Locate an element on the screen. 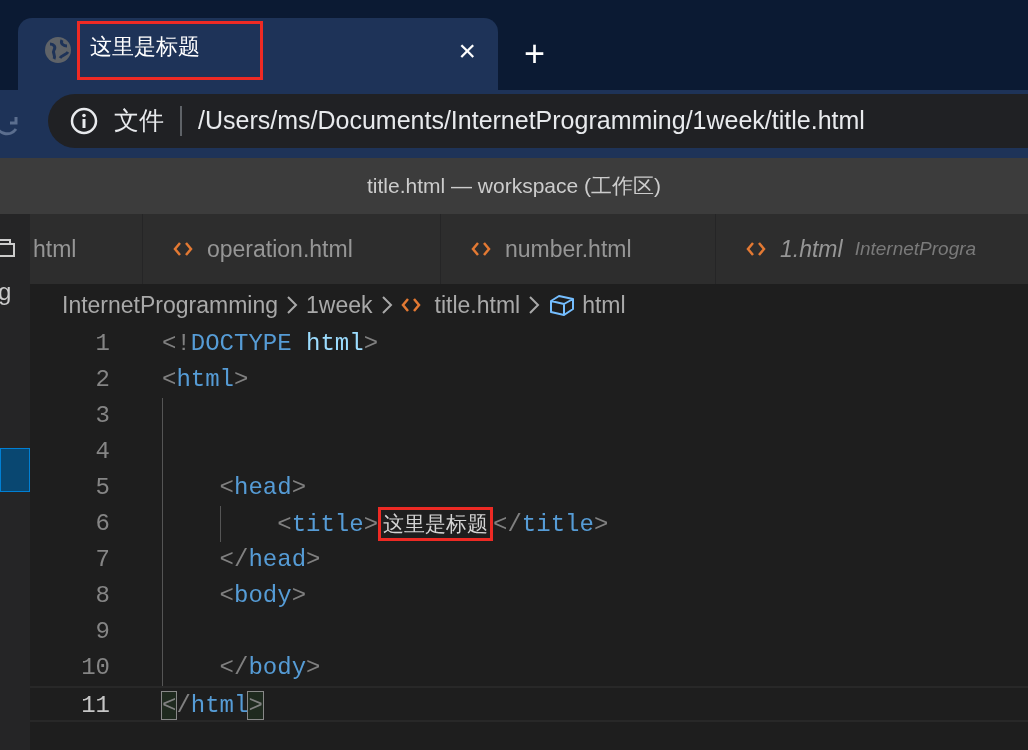  info-icon is located at coordinates (84, 121).